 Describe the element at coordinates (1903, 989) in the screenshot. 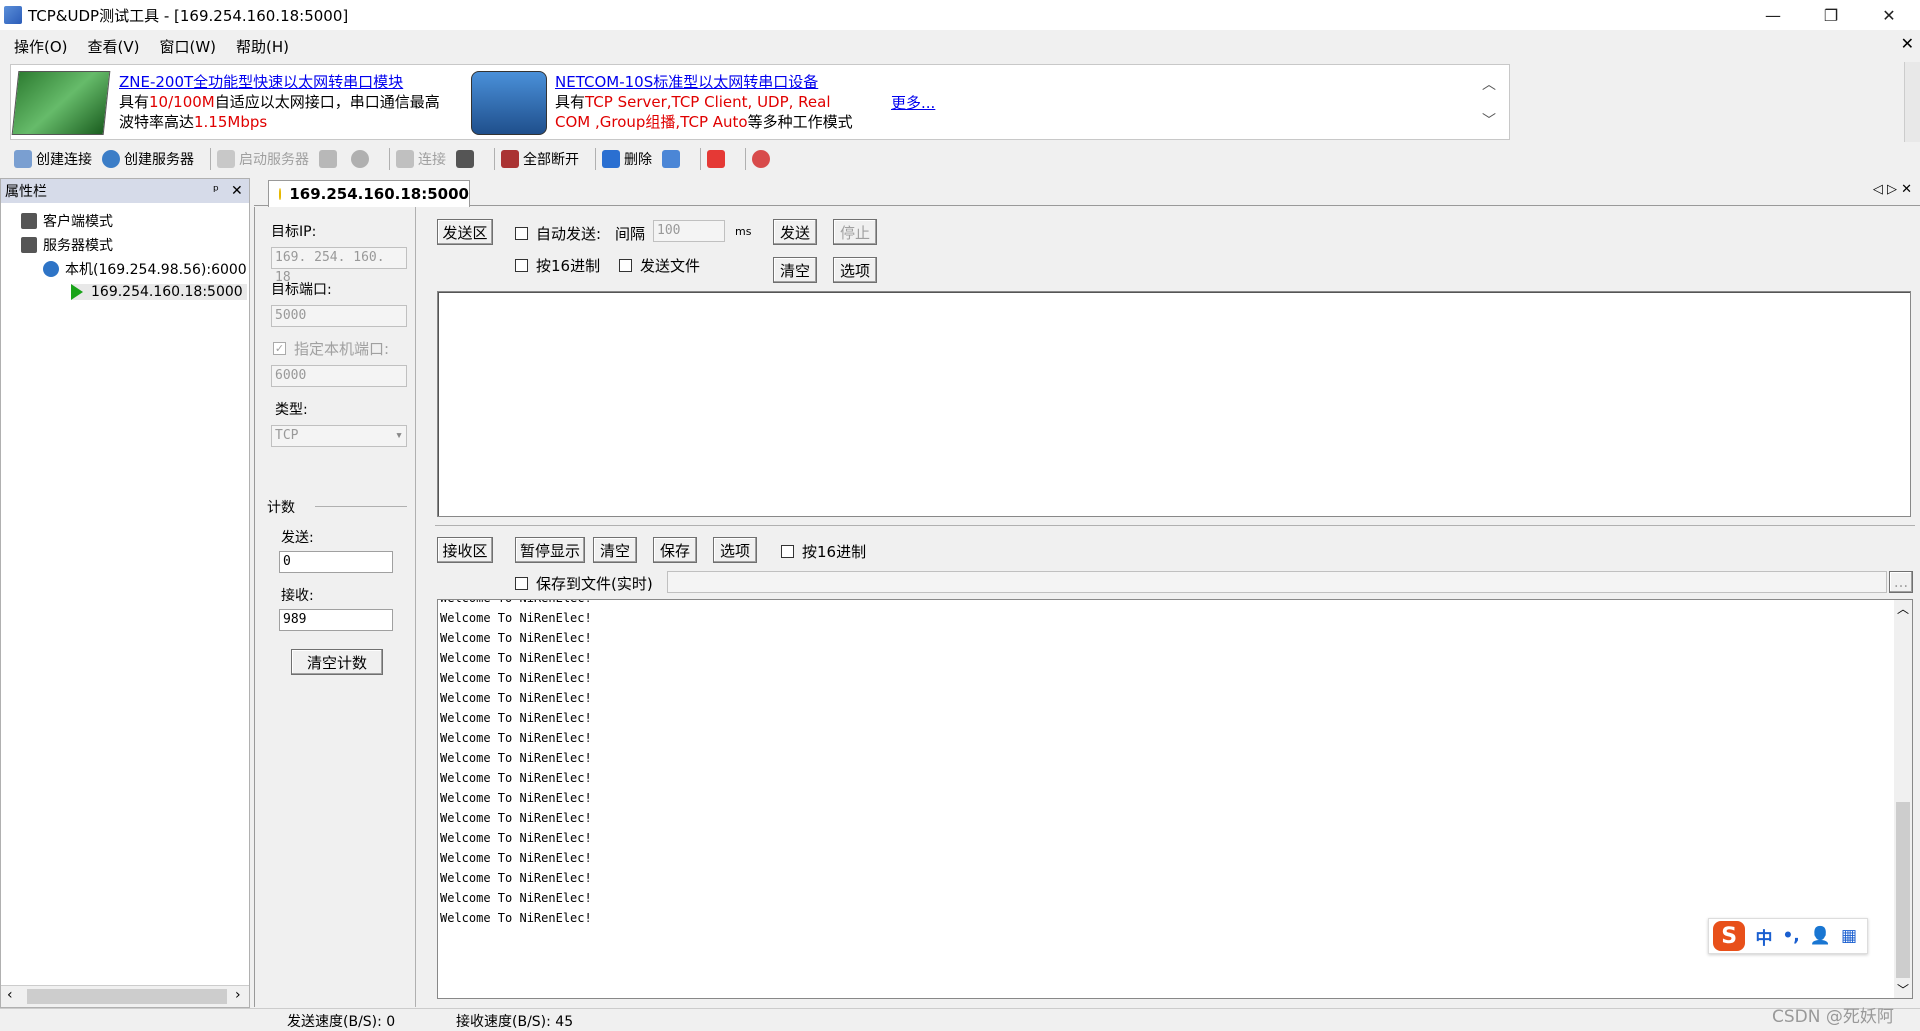

I see `scroll-down-icon: ﹀` at that location.